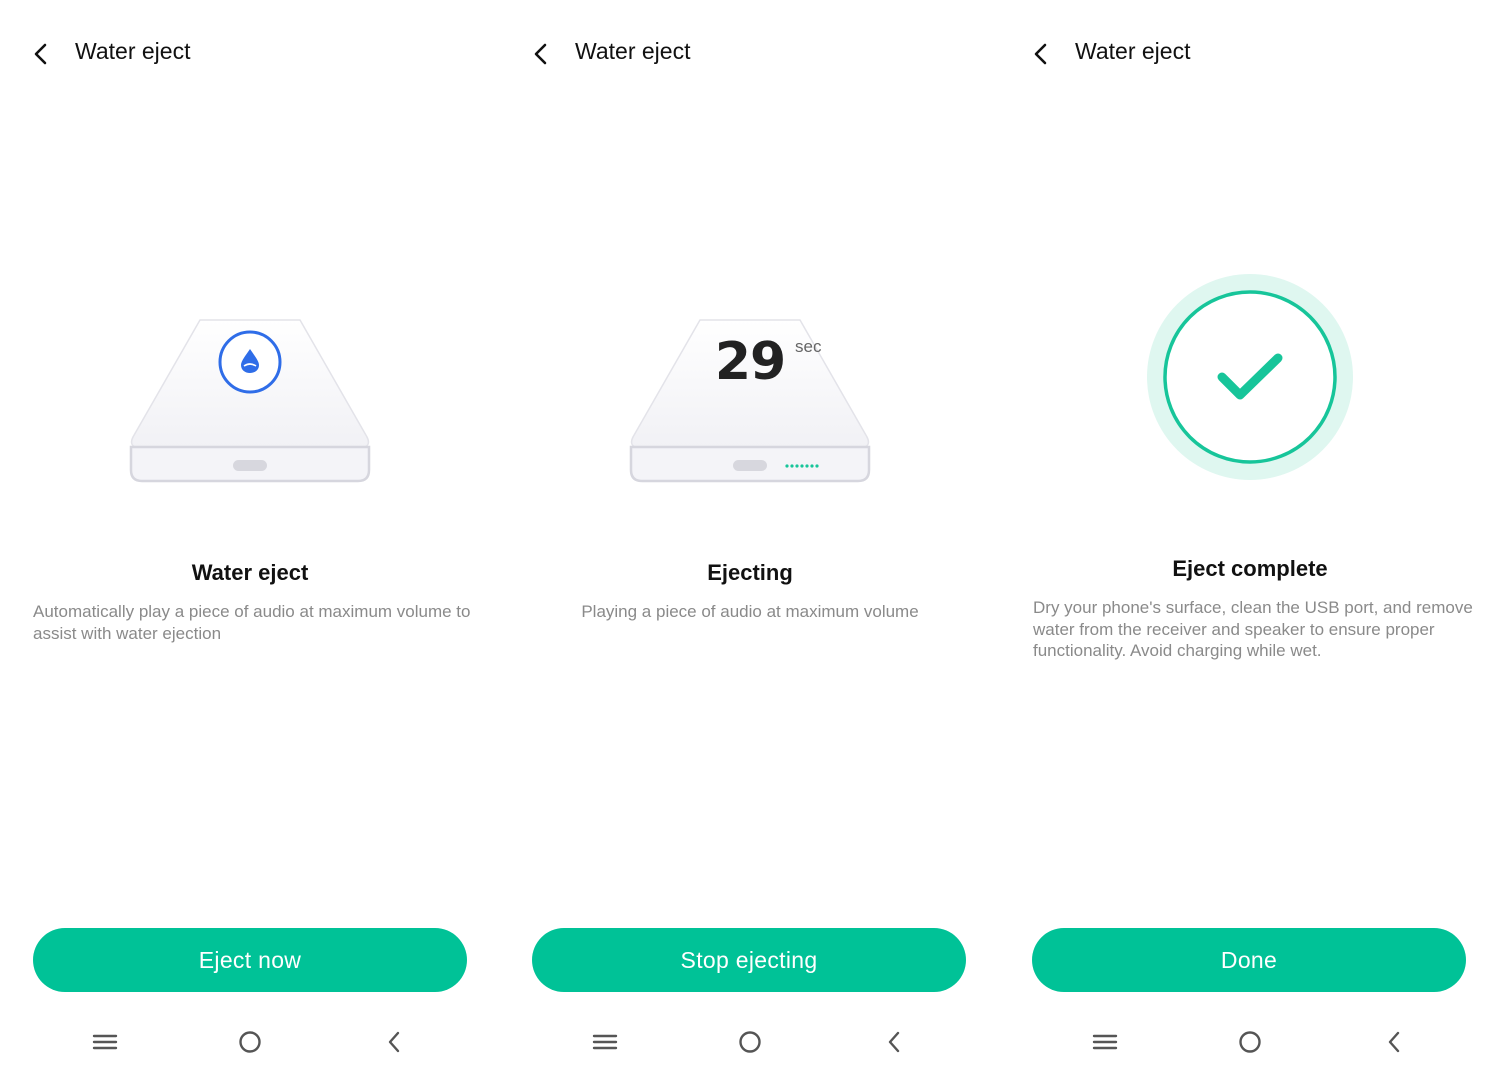 Image resolution: width=1500 pixels, height=1068 pixels. What do you see at coordinates (750, 572) in the screenshot?
I see `screen-title: Ejecting` at bounding box center [750, 572].